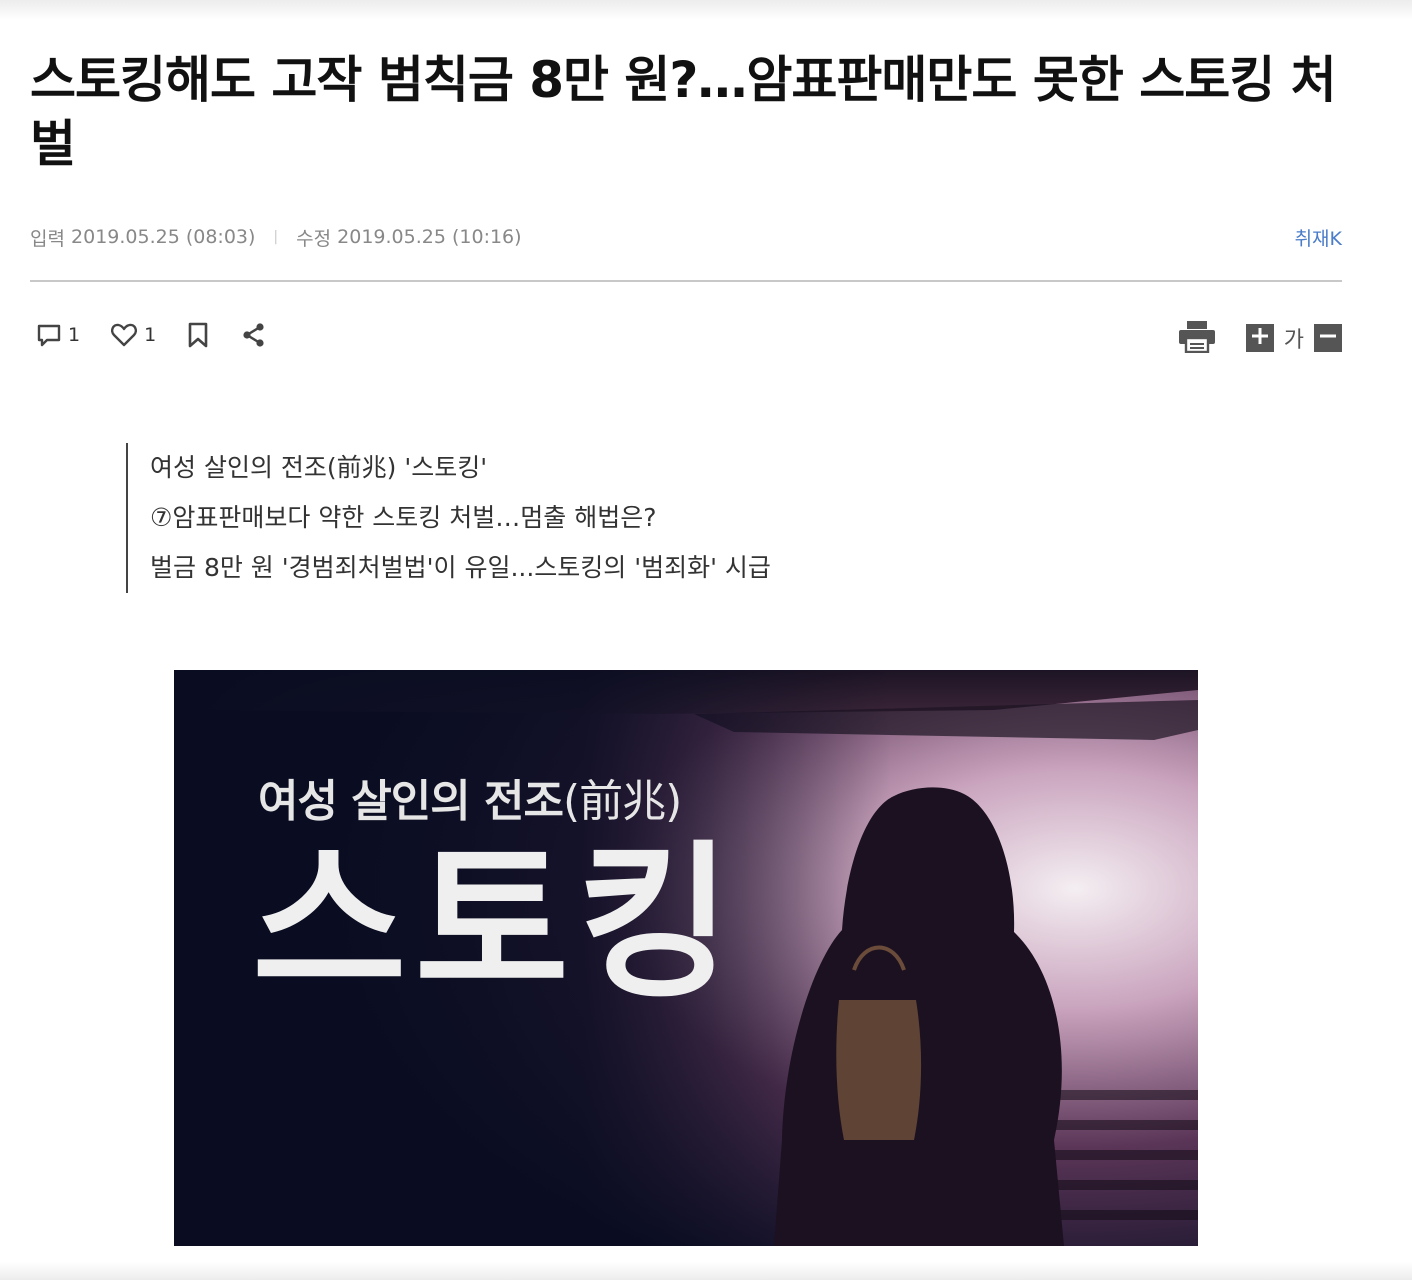 The image size is (1412, 1280). I want to click on font-decrease-button, so click(1328, 338).